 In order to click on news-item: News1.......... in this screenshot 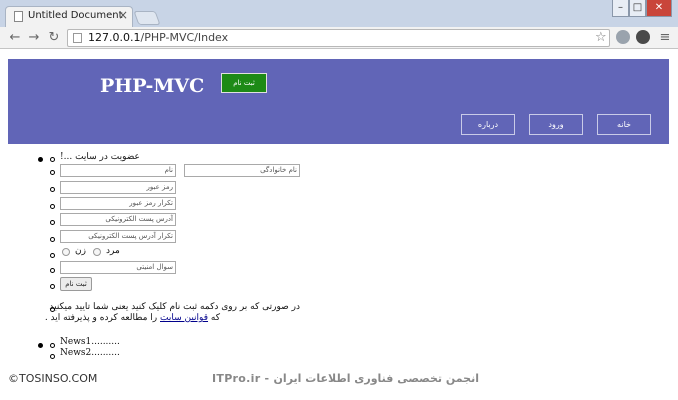, I will do `click(90, 342)`.